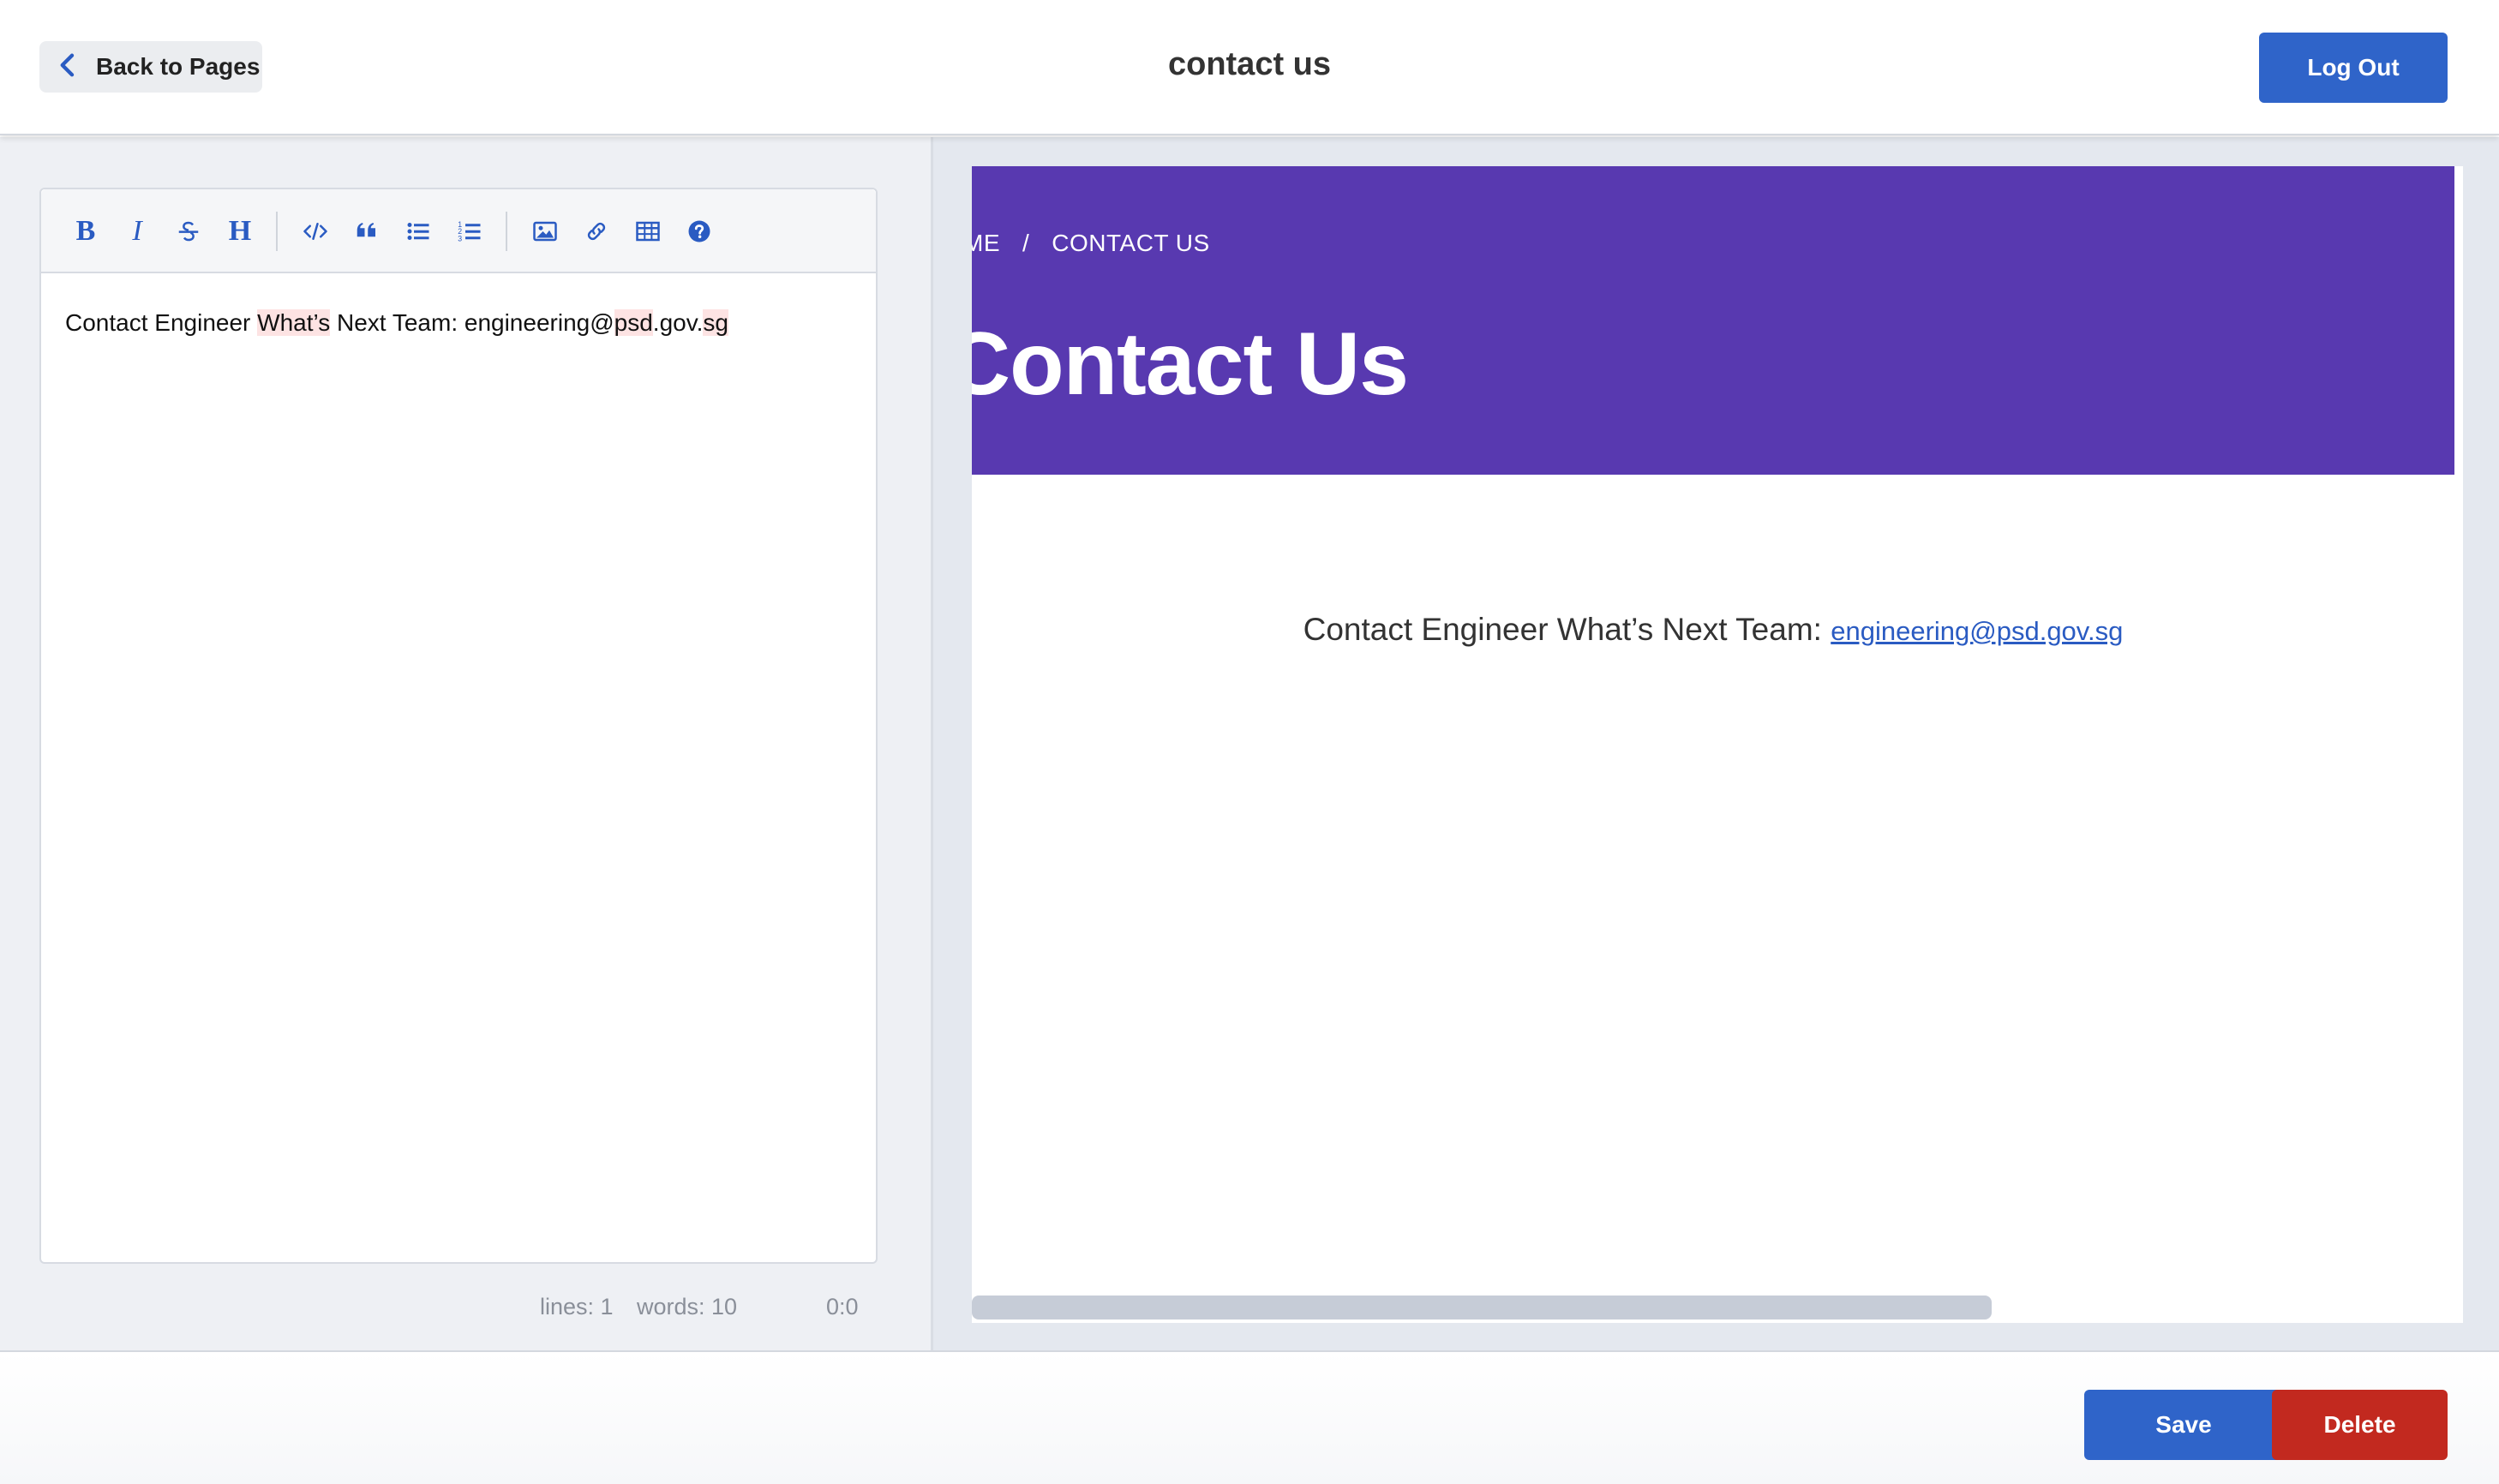 This screenshot has height=1484, width=2499. What do you see at coordinates (596, 231) in the screenshot?
I see `link-icon` at bounding box center [596, 231].